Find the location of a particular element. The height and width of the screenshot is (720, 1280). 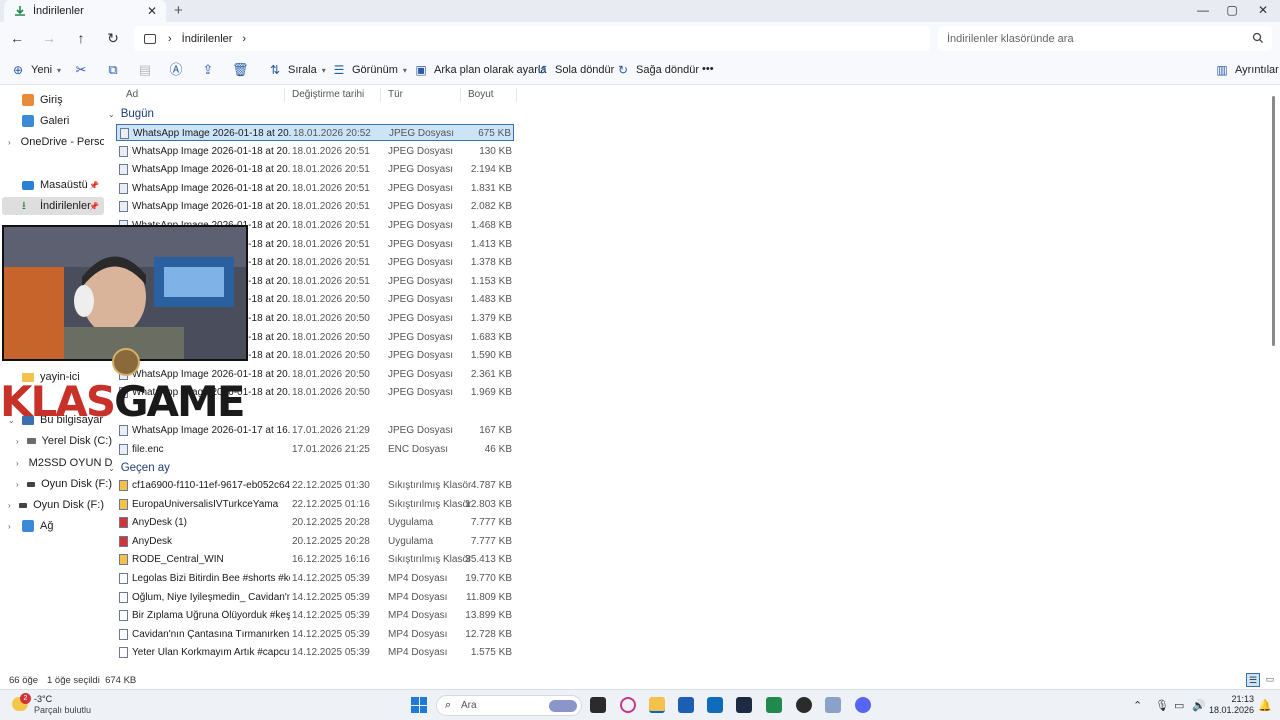

file-row: file.enc 17.01.2026 21:25 ENC Dosyası 46 KB is located at coordinates (315, 449).